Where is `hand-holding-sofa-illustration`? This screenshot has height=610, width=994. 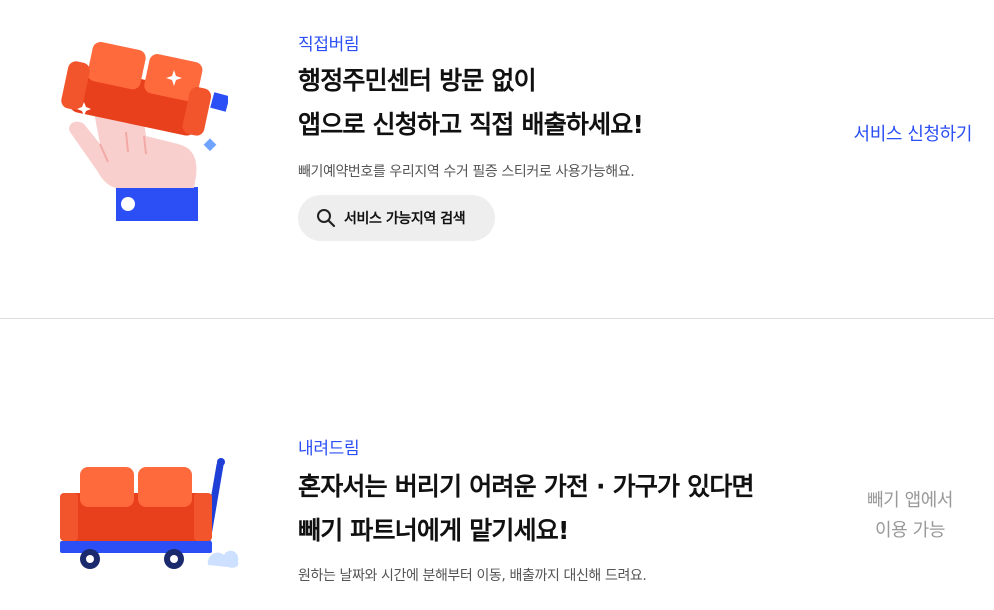 hand-holding-sofa-illustration is located at coordinates (144, 131).